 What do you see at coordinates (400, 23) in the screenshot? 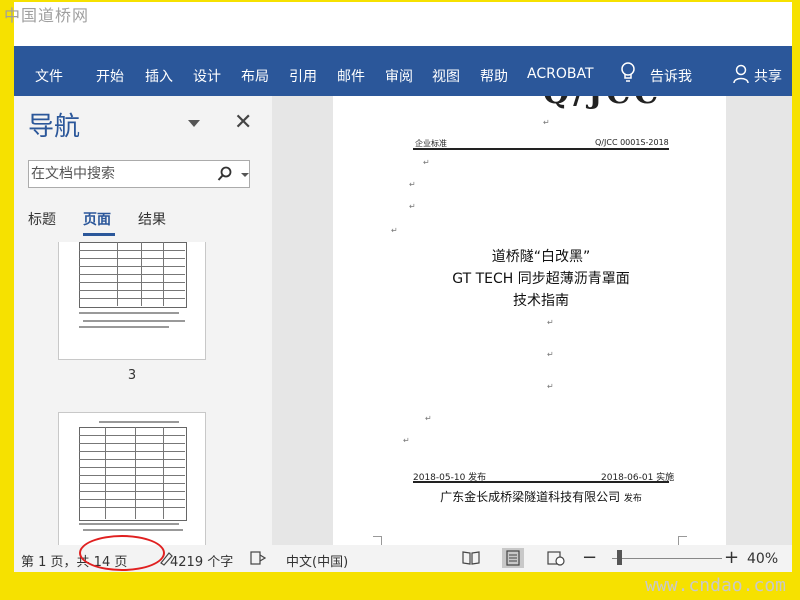
I see `top-border` at bounding box center [400, 23].